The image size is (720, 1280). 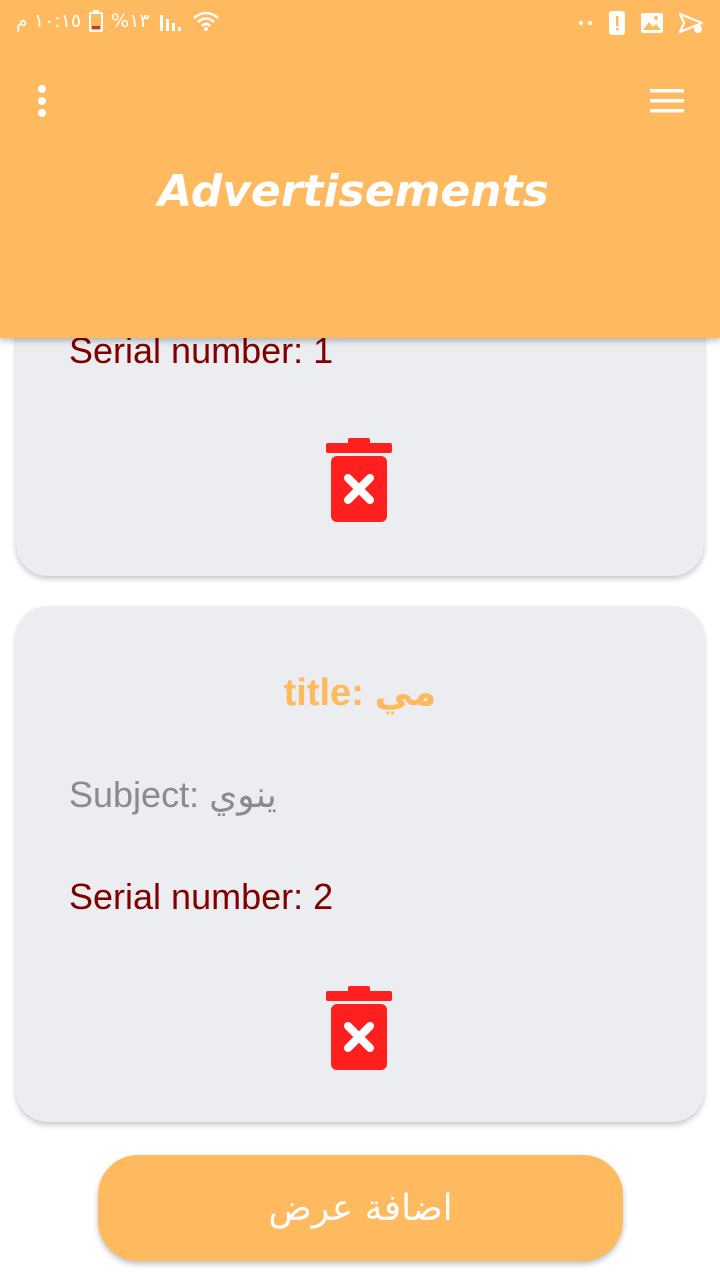 What do you see at coordinates (42, 102) in the screenshot?
I see `more-vert-icon` at bounding box center [42, 102].